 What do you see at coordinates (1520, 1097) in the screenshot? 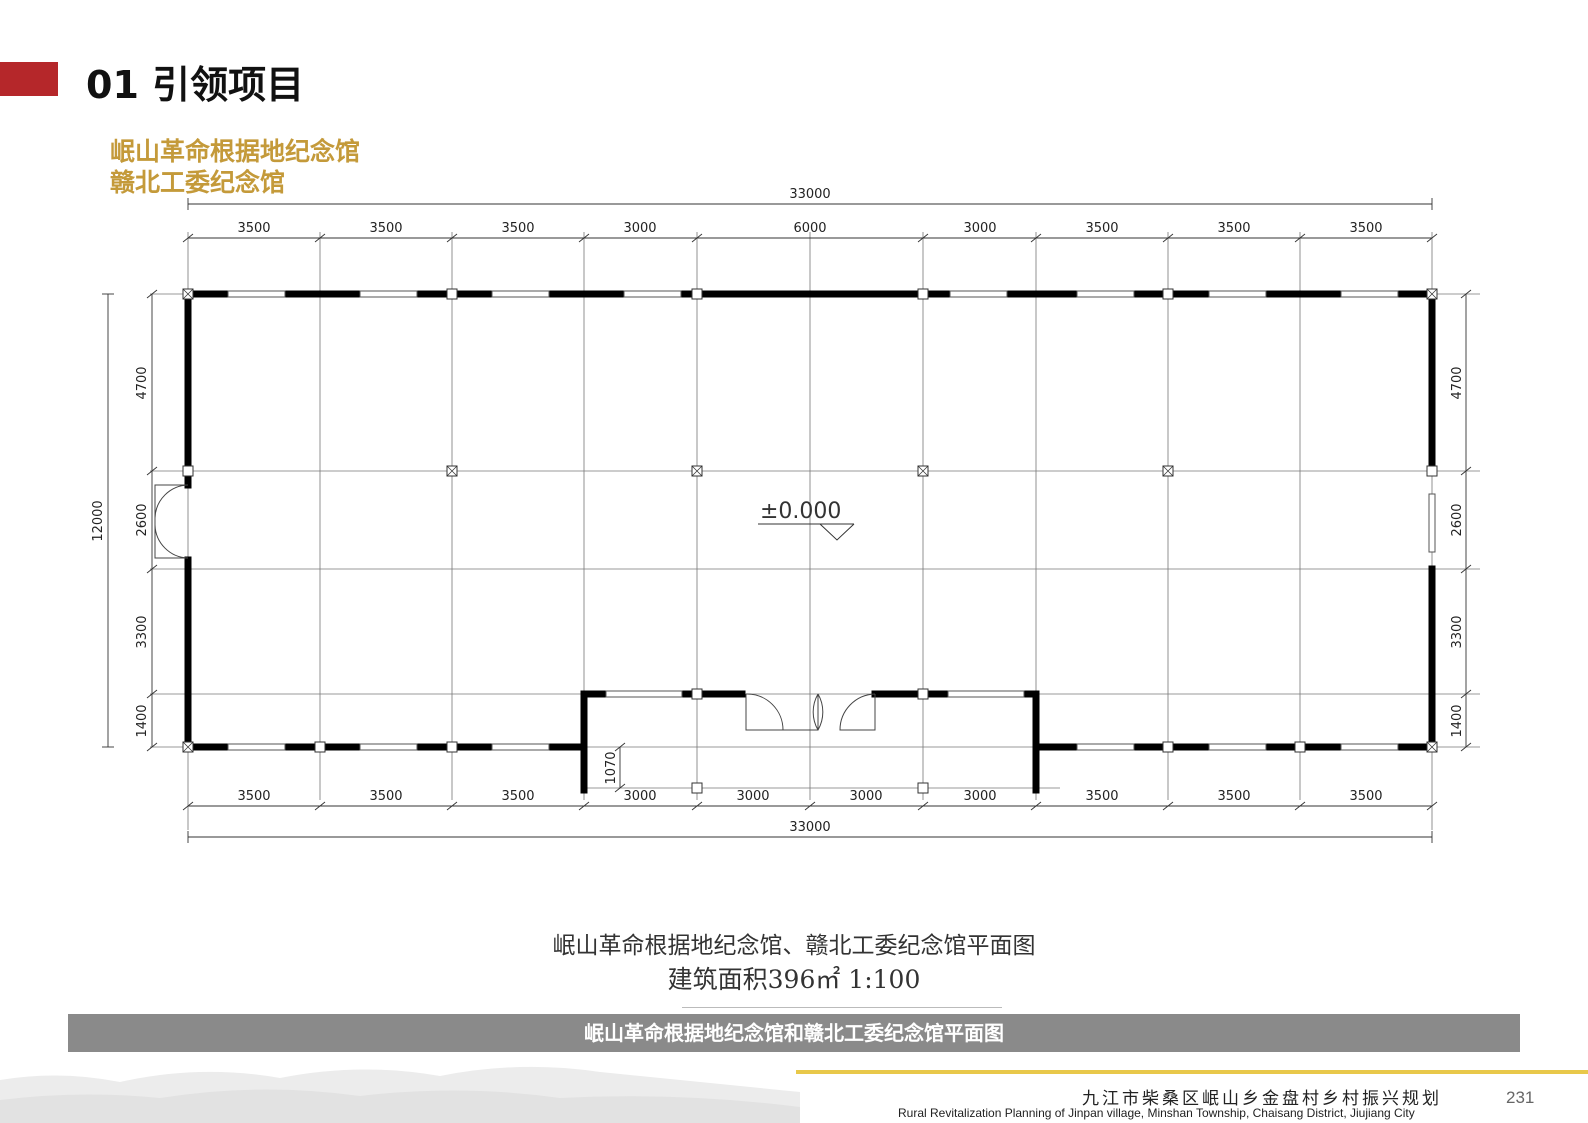
I see `page-number: 231` at bounding box center [1520, 1097].